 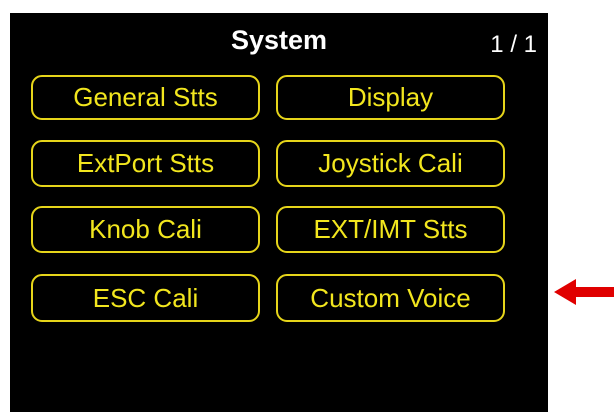 What do you see at coordinates (584, 292) in the screenshot?
I see `left-arrow-icon` at bounding box center [584, 292].